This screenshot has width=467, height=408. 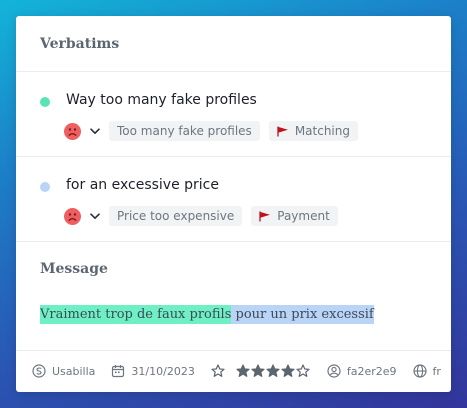 I want to click on star-rating, so click(x=261, y=371).